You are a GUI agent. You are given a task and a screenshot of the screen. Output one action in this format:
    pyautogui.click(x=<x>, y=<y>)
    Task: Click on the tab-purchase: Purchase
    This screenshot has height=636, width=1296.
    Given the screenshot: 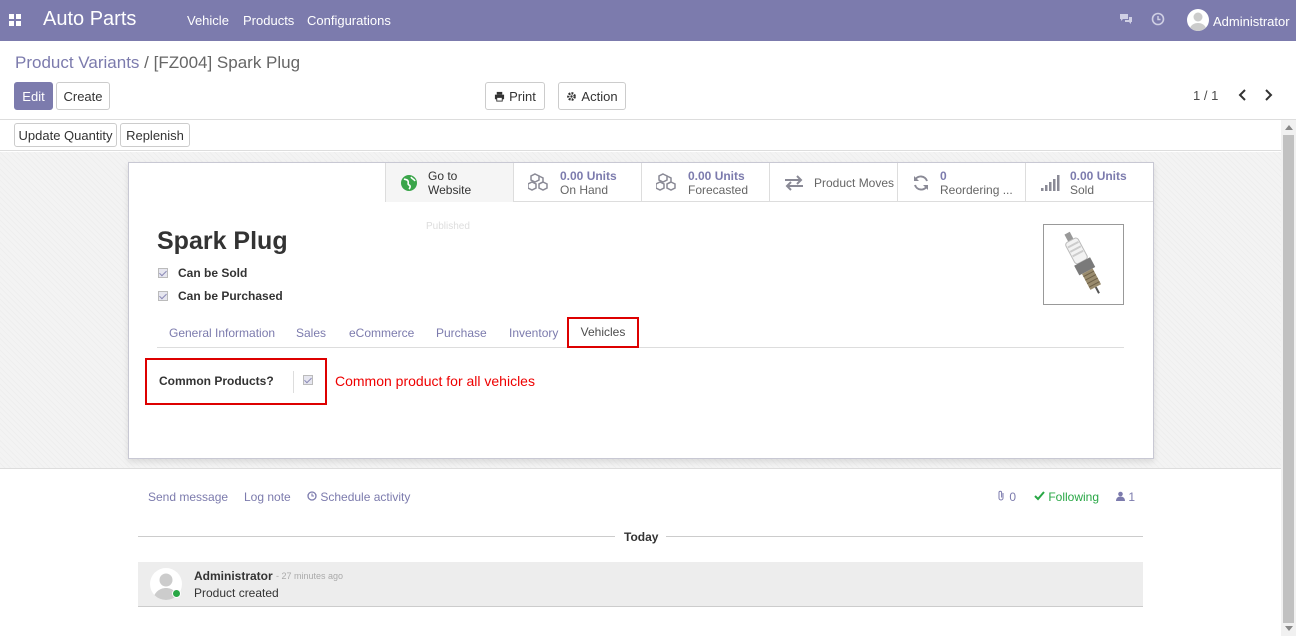 What is the action you would take?
    pyautogui.click(x=461, y=333)
    